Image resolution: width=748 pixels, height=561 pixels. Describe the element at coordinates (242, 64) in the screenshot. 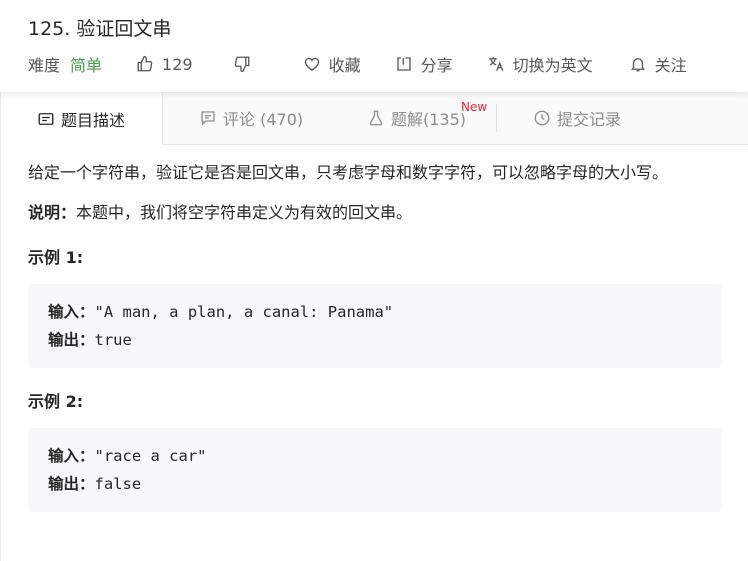

I see `thumbs-down-icon` at that location.